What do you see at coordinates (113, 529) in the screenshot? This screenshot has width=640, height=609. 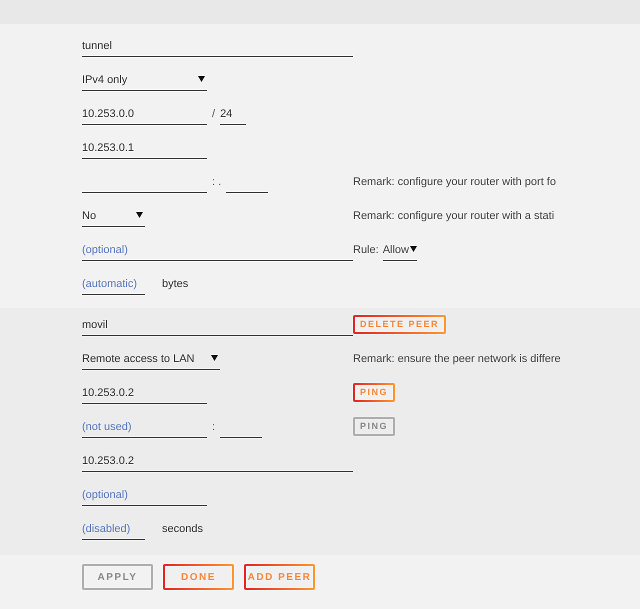 I see `keepalive-field: (disabled)` at bounding box center [113, 529].